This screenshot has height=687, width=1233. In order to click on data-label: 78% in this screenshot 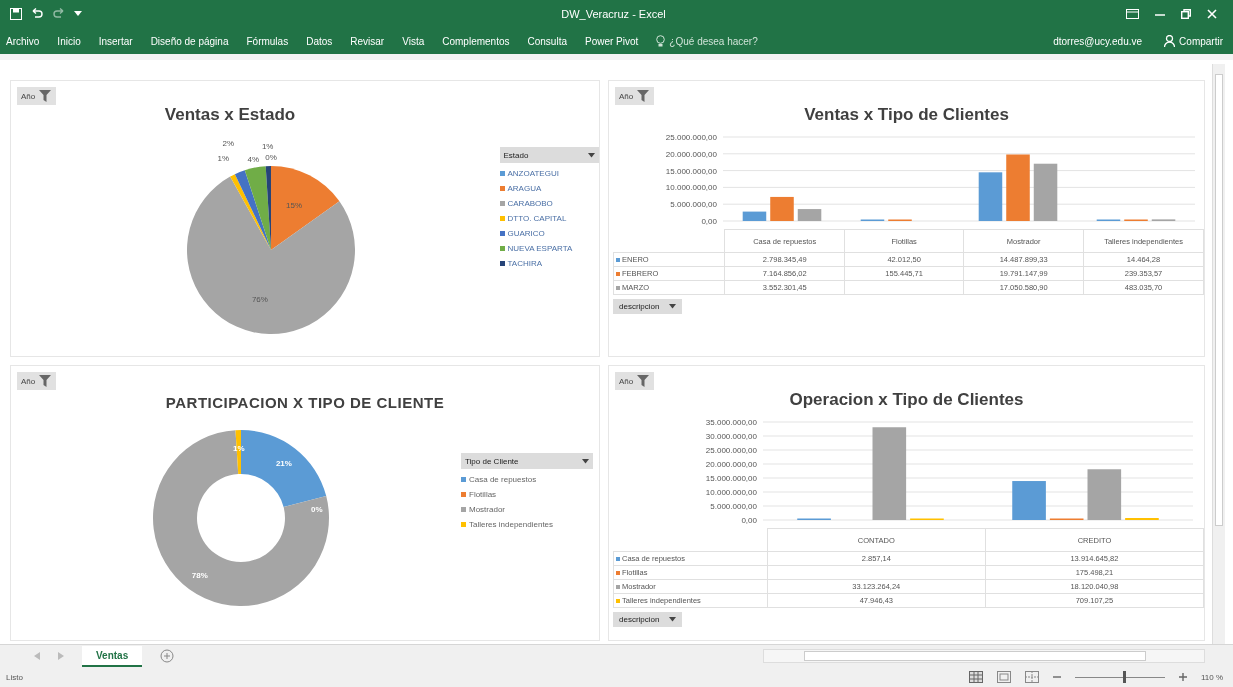, I will do `click(199, 575)`.